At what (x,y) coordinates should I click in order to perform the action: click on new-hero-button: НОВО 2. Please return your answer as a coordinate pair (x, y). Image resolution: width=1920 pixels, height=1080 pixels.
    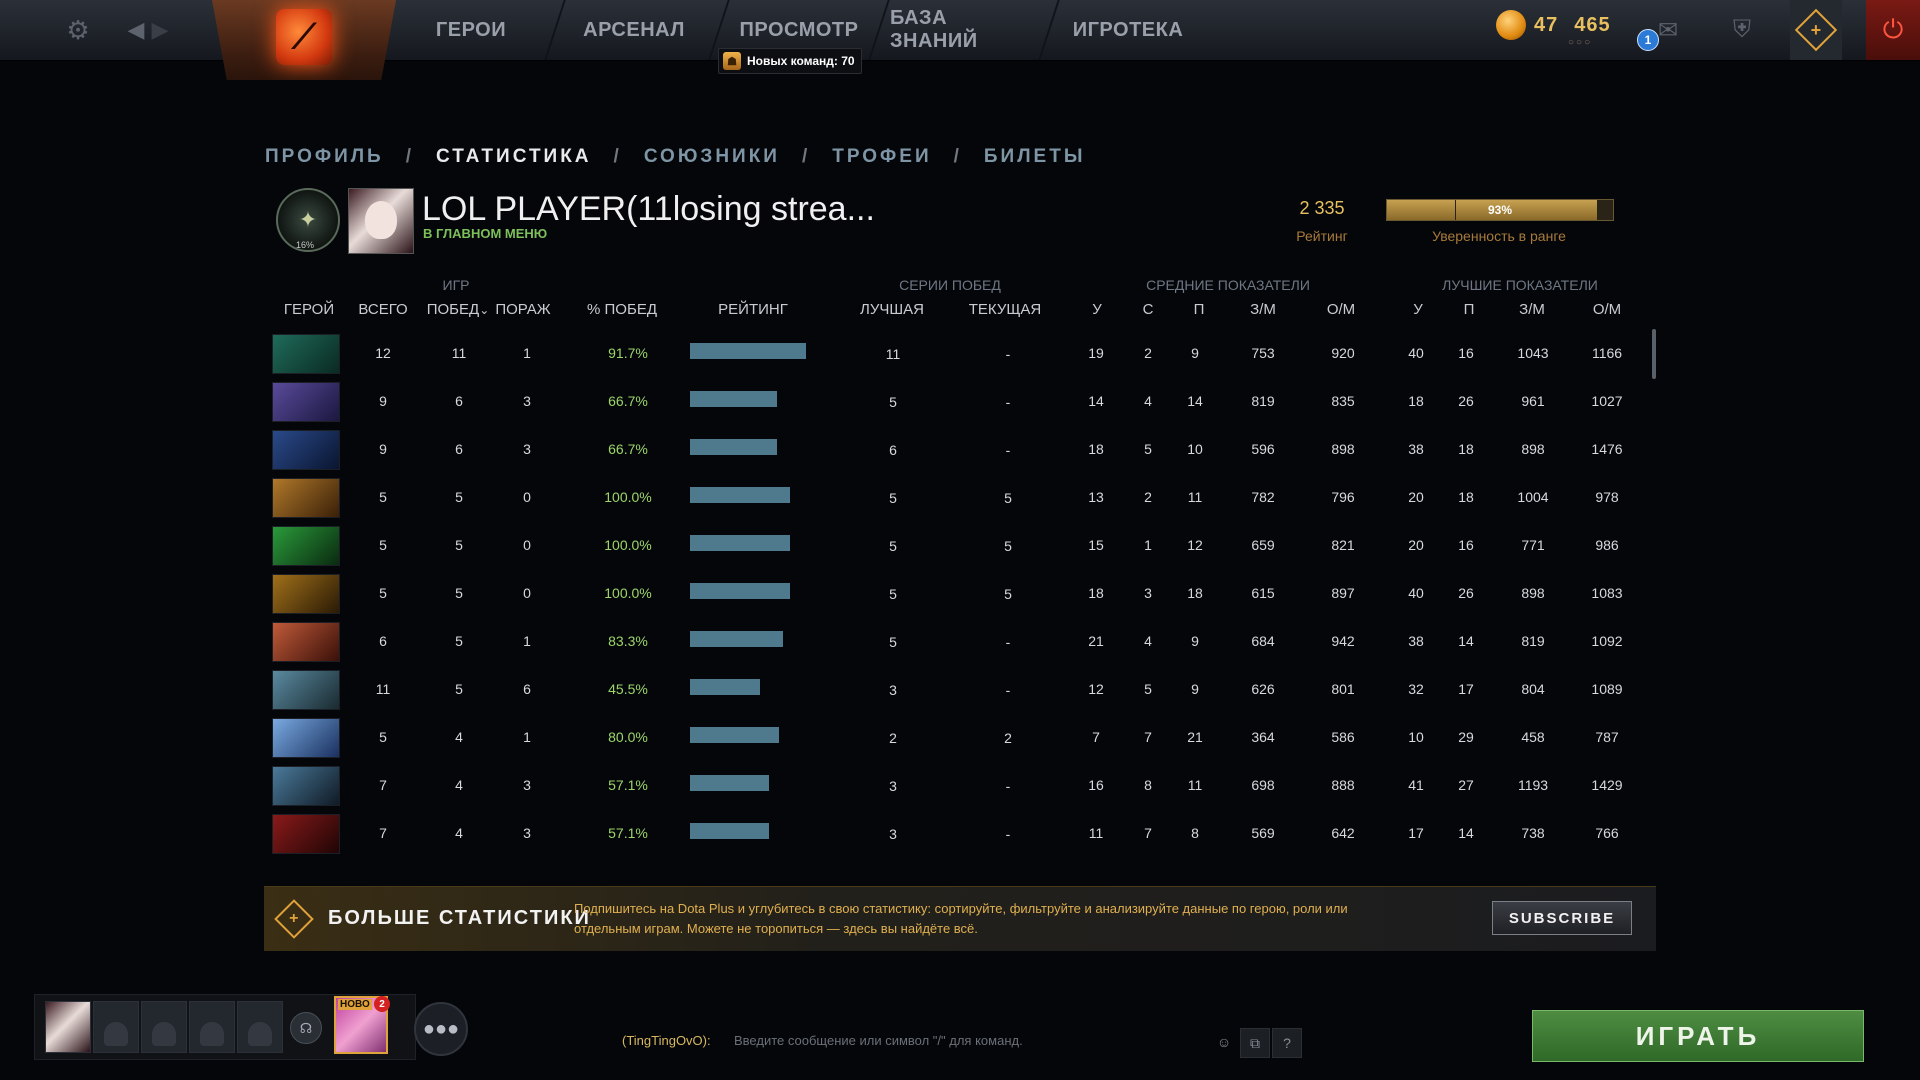
    Looking at the image, I should click on (362, 1025).